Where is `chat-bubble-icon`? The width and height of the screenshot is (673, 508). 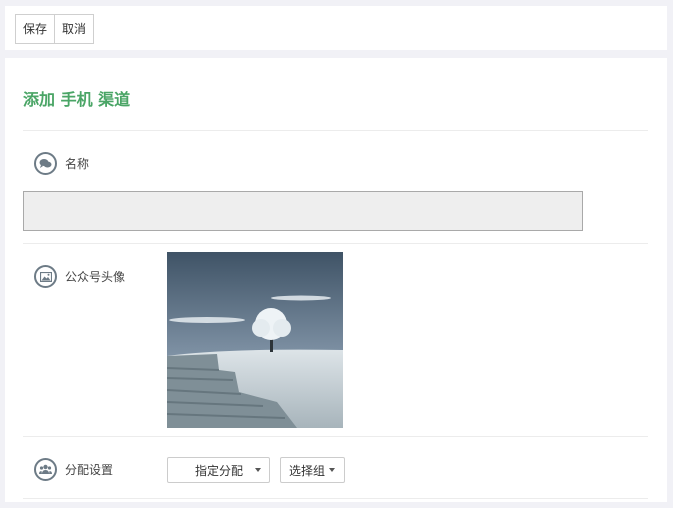 chat-bubble-icon is located at coordinates (45, 163).